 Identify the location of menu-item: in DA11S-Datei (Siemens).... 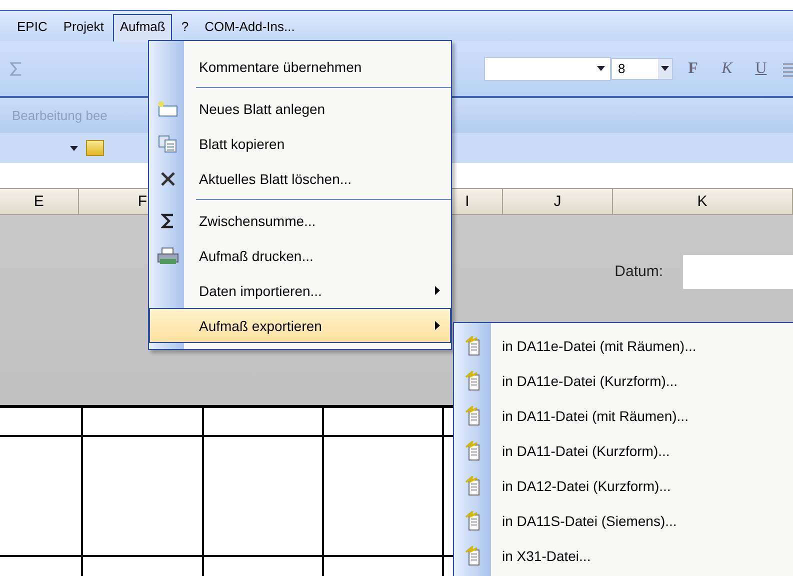
(623, 520).